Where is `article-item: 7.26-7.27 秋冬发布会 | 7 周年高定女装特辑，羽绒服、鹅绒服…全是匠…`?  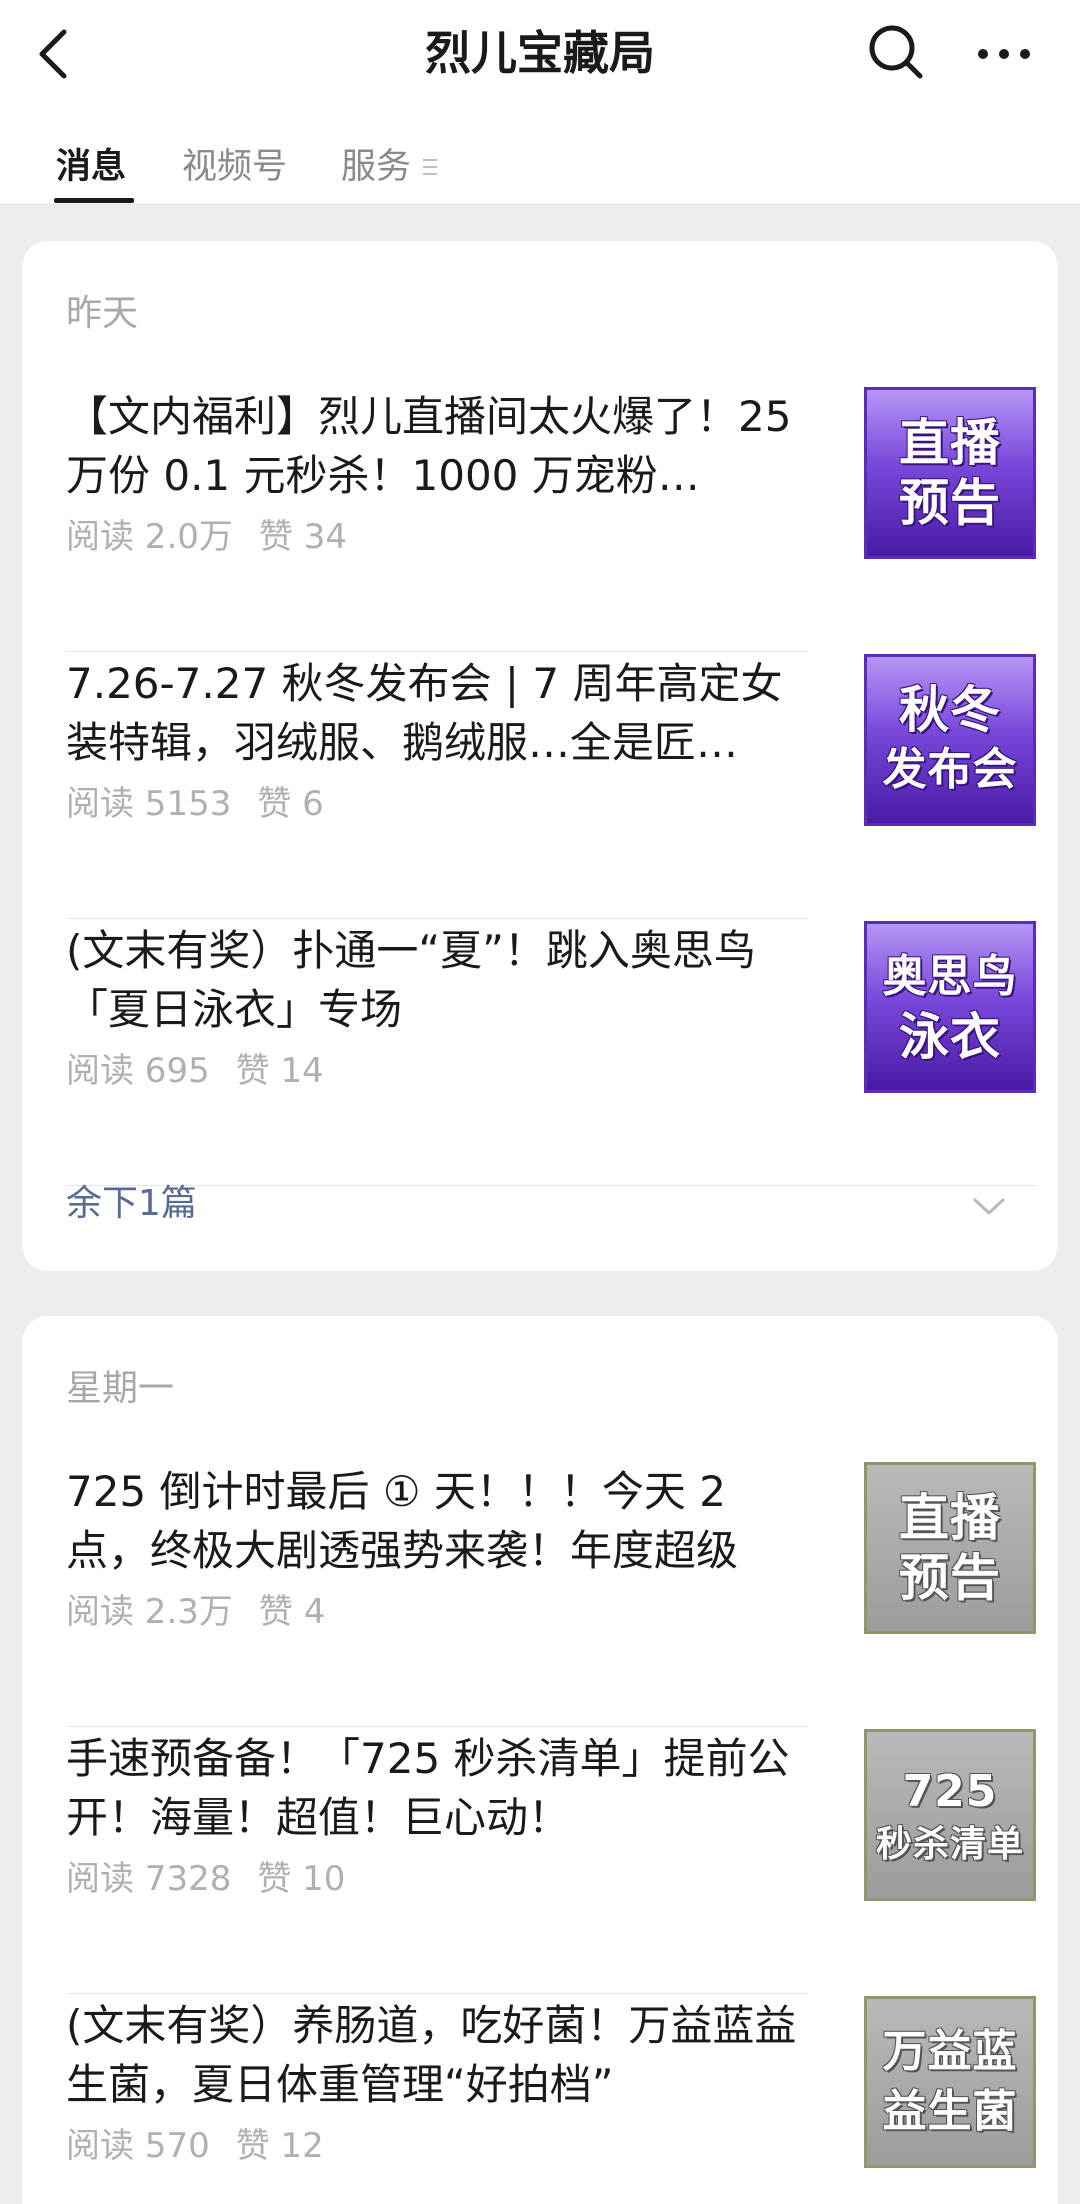
article-item: 7.26-7.27 秋冬发布会 | 7 周年高定女装特辑，羽绒服、鹅绒服…全是匠… is located at coordinates (552, 787).